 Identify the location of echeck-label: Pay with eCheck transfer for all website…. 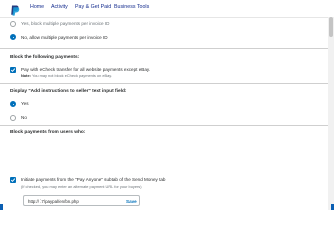
(86, 69).